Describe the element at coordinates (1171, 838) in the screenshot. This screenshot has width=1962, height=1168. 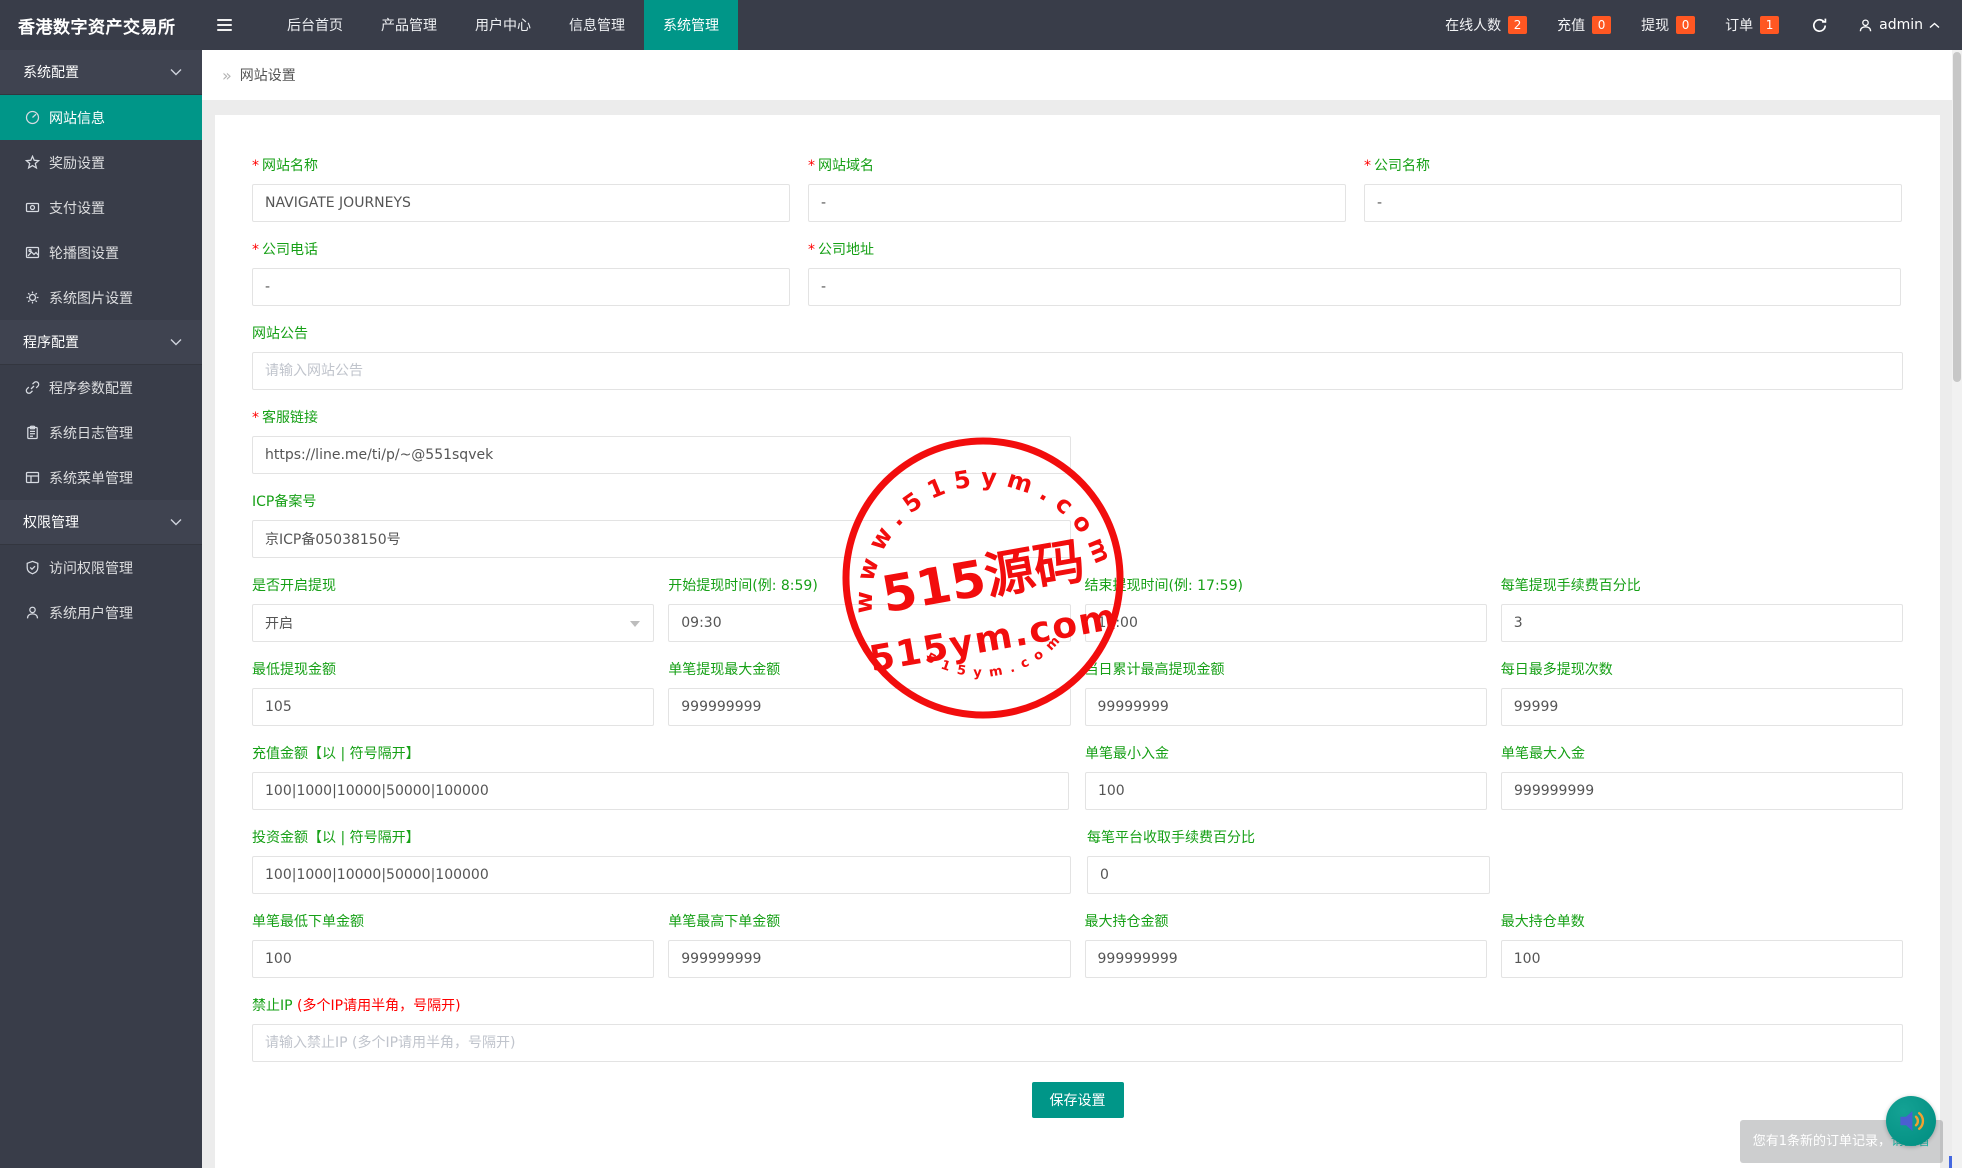
I see `field-label: 每笔平台收取手续费百分比` at that location.